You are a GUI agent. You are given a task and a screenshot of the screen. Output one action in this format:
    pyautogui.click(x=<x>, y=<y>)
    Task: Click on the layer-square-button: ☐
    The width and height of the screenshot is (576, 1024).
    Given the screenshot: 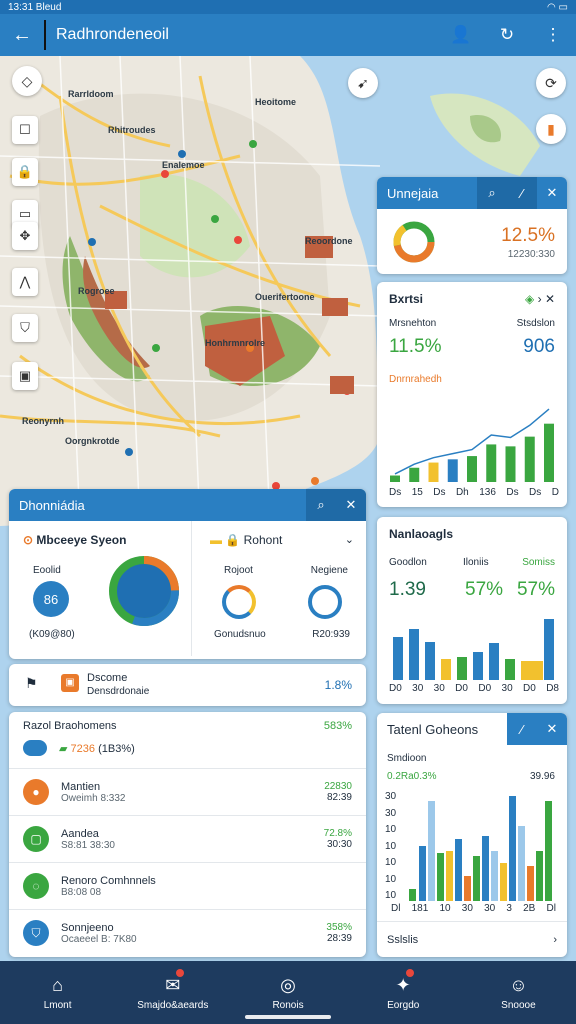 What is the action you would take?
    pyautogui.click(x=25, y=130)
    